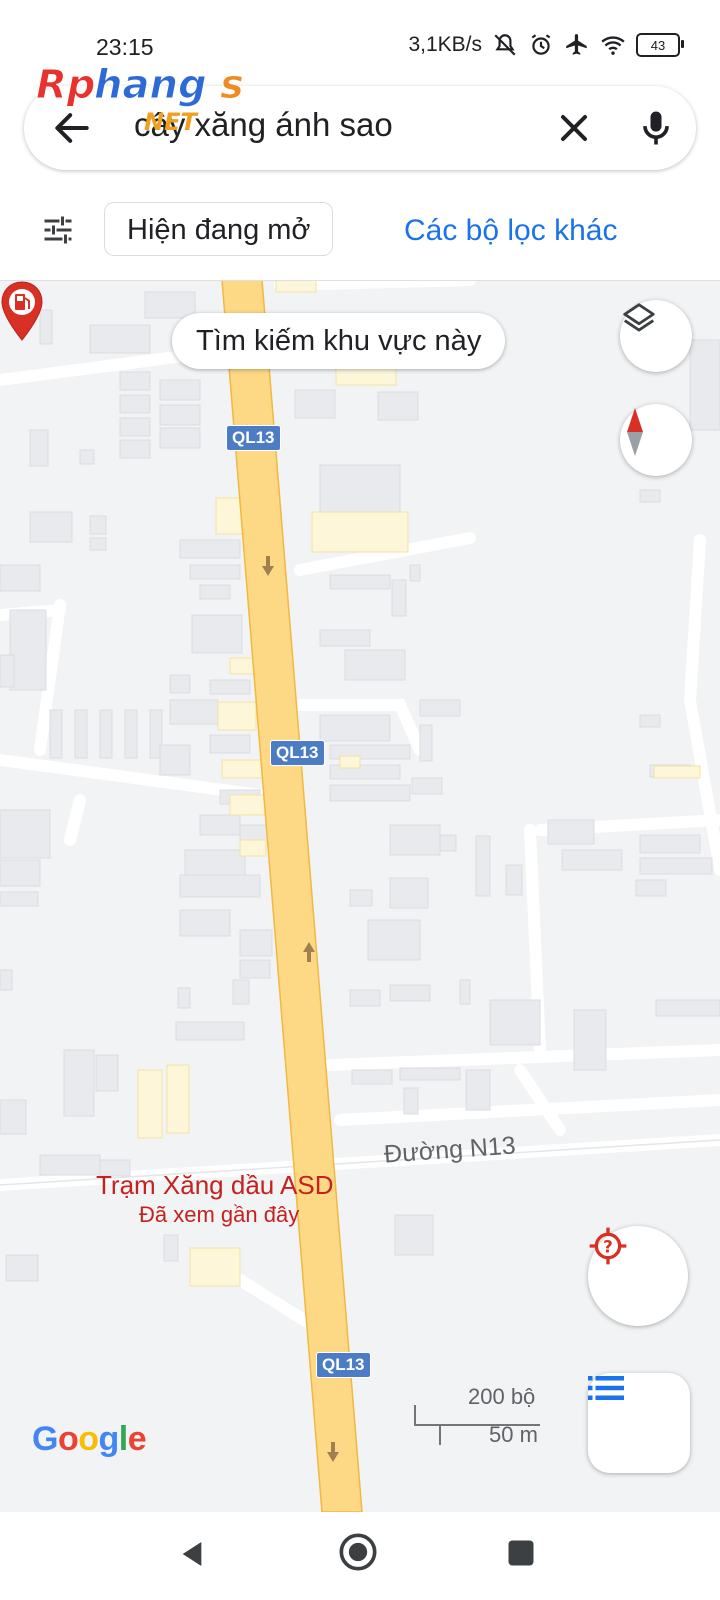 The image size is (720, 1600). I want to click on back-arrow-icon, so click(72, 128).